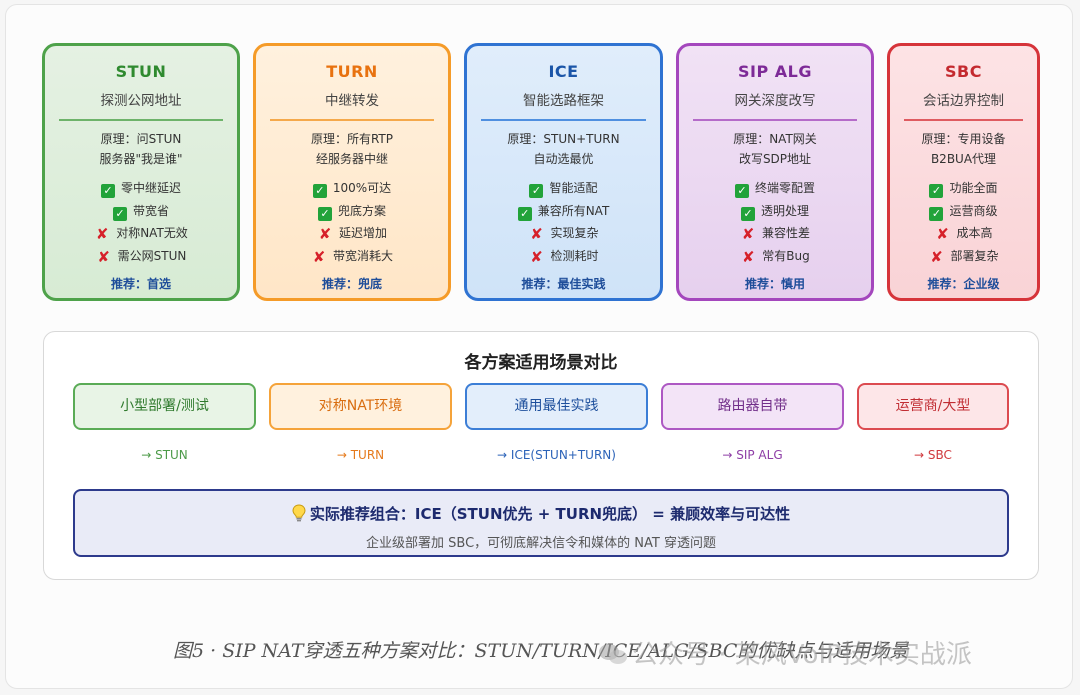 The image size is (1080, 695). I want to click on pro-item: ✓ 终端零配置, so click(775, 188).